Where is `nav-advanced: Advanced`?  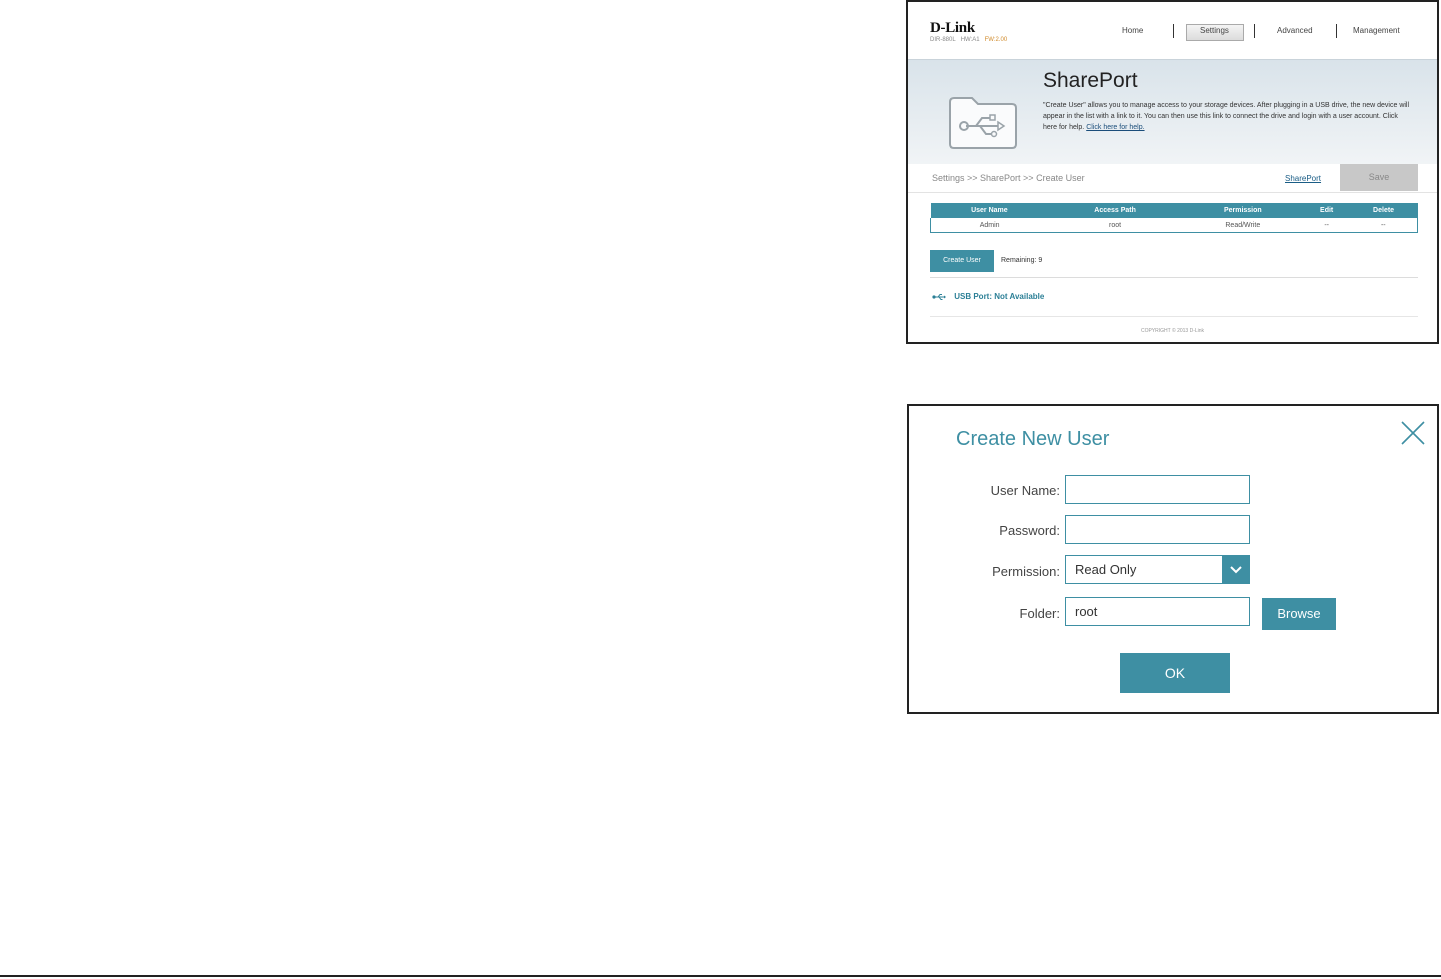
nav-advanced: Advanced is located at coordinates (1295, 30).